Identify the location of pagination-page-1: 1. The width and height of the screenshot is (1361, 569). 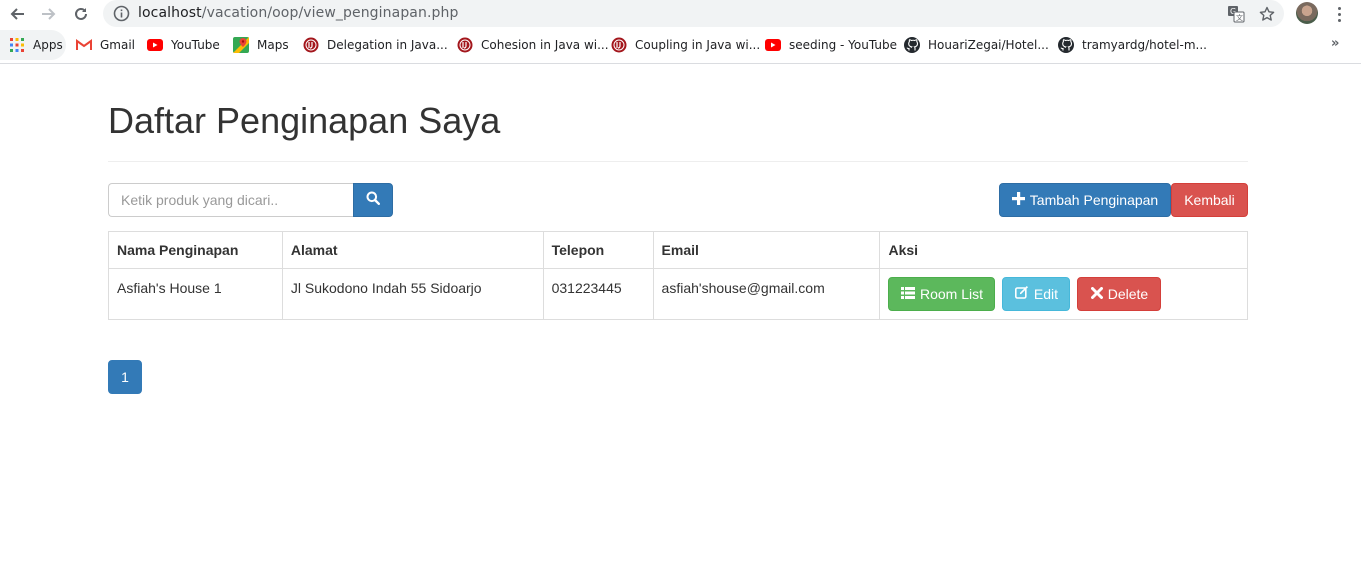
(125, 377).